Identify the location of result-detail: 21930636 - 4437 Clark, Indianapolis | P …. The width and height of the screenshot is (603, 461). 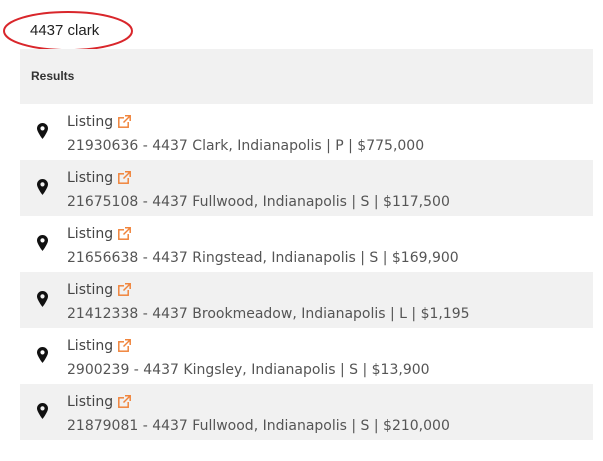
(246, 146).